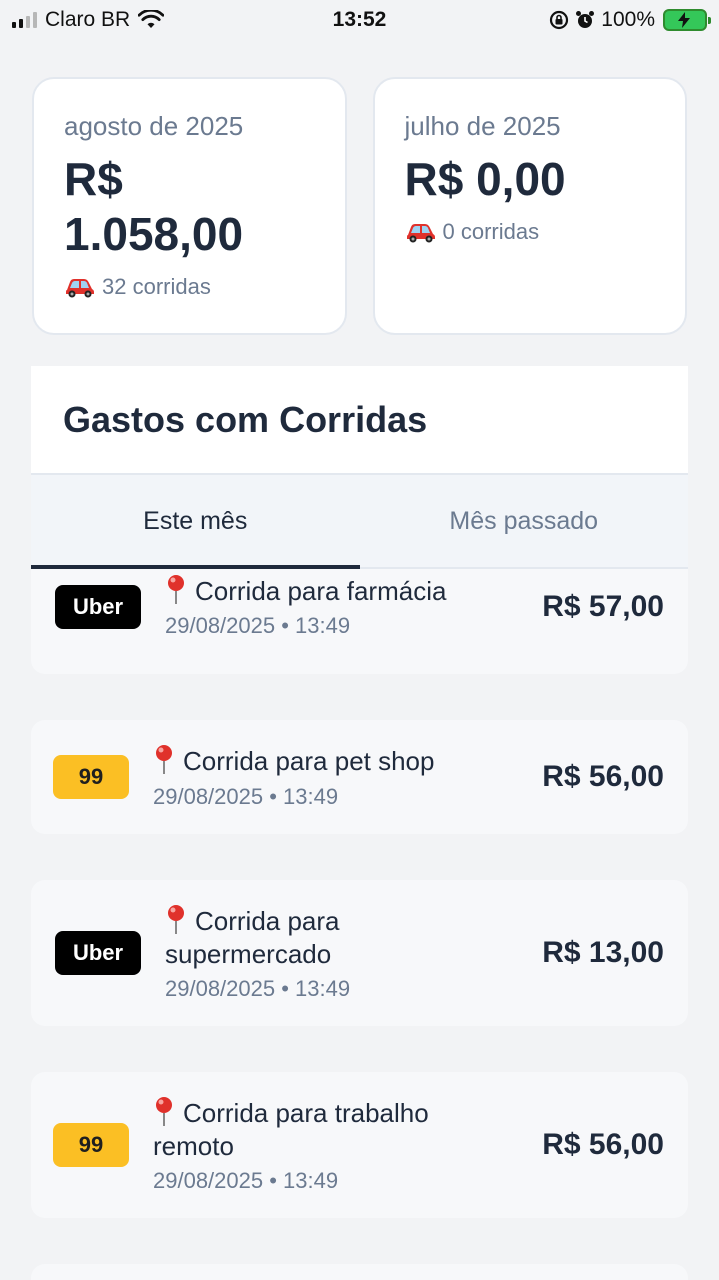 Image resolution: width=719 pixels, height=1280 pixels. What do you see at coordinates (524, 521) in the screenshot?
I see `tab-last-month: Mês passado` at bounding box center [524, 521].